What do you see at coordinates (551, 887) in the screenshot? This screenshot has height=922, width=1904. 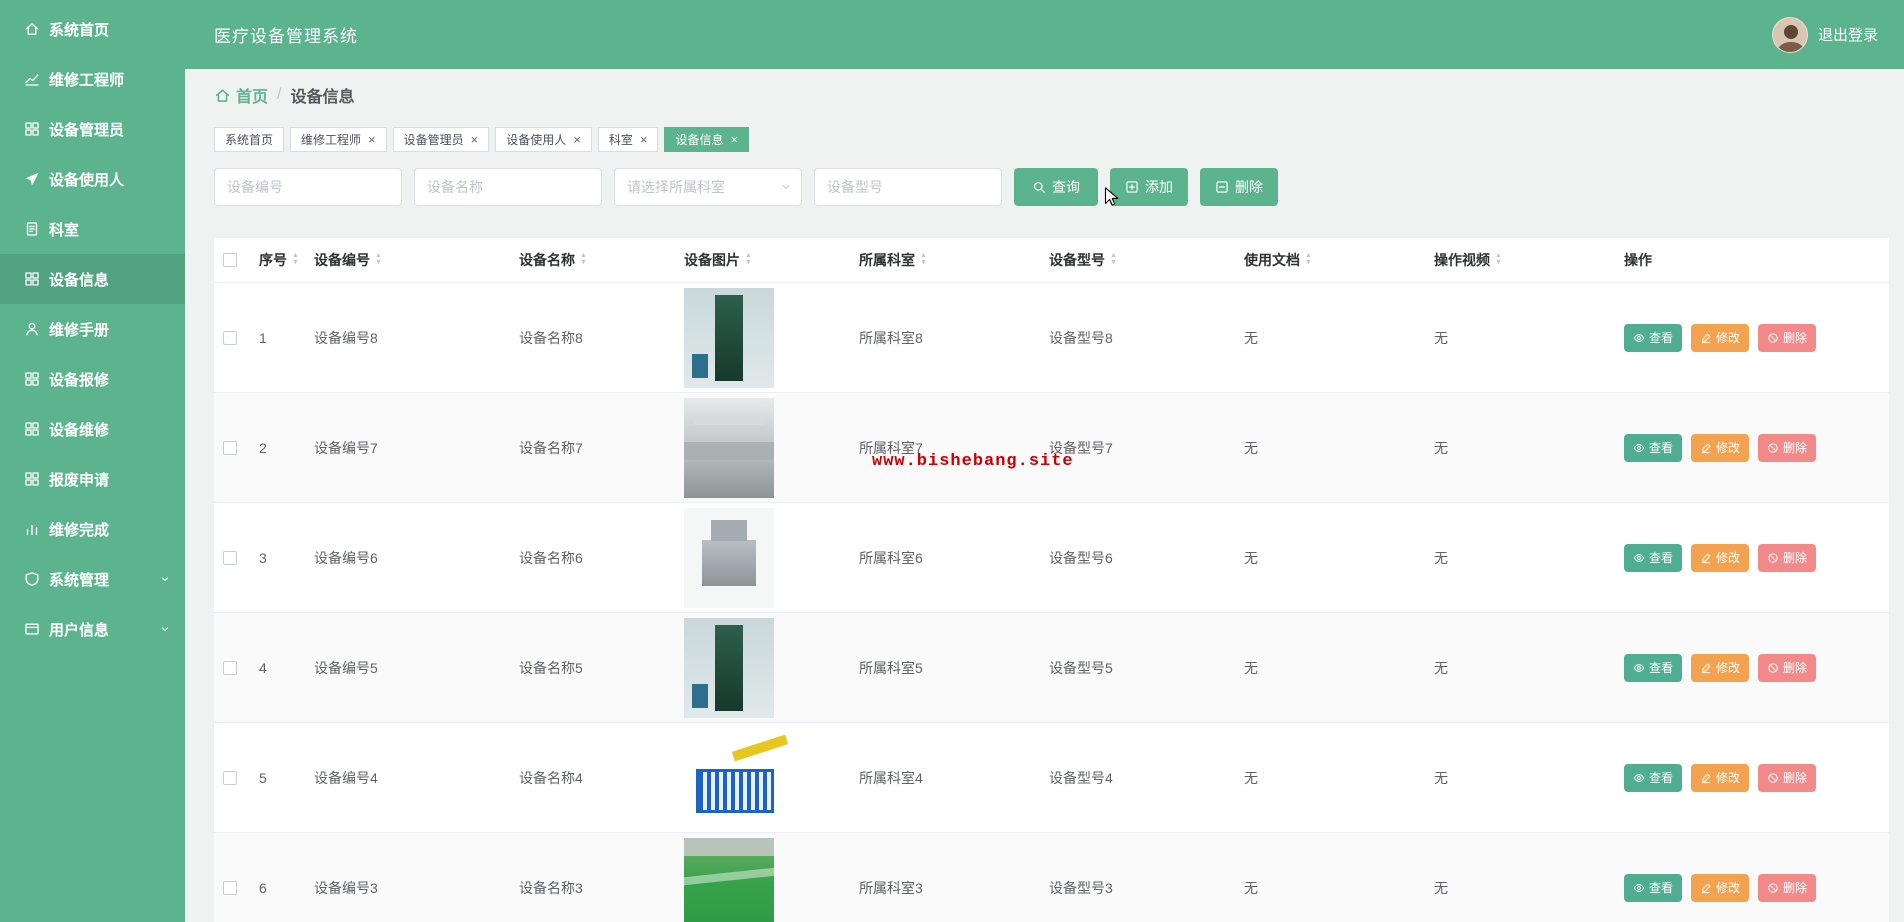 I see `device-name: 设备名称3` at bounding box center [551, 887].